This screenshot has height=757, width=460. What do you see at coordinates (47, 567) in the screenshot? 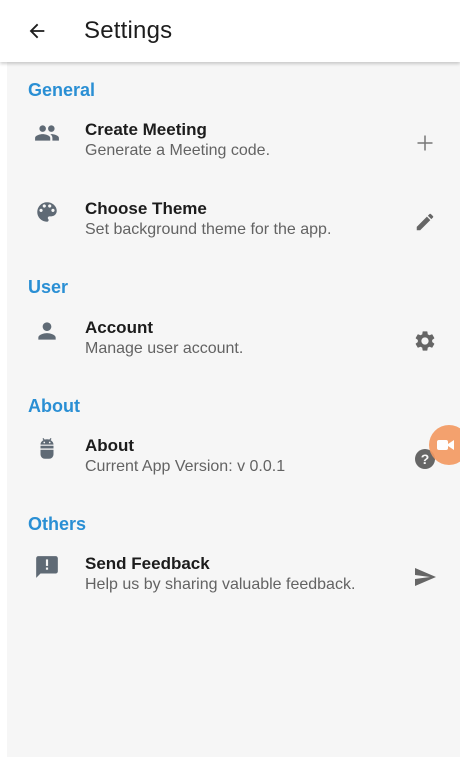
I see `feedback-icon` at bounding box center [47, 567].